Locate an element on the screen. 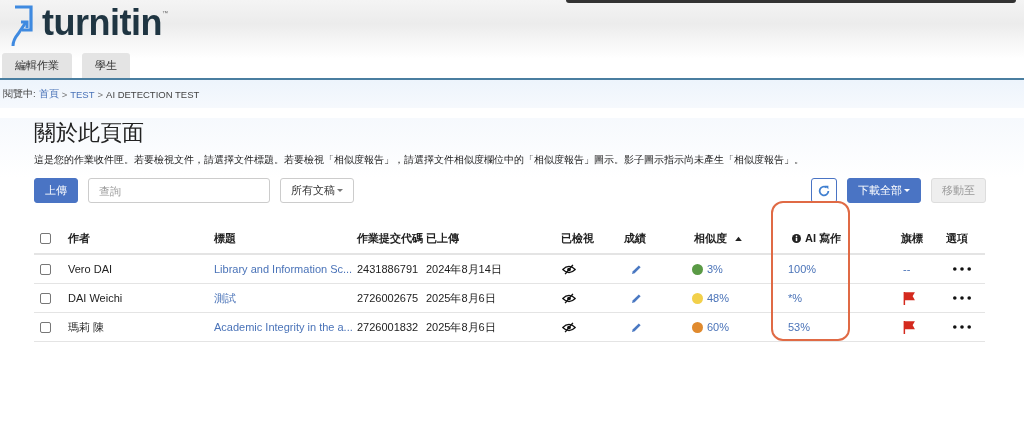 This screenshot has width=1024, height=443. ai-score-link: 100% is located at coordinates (802, 269).